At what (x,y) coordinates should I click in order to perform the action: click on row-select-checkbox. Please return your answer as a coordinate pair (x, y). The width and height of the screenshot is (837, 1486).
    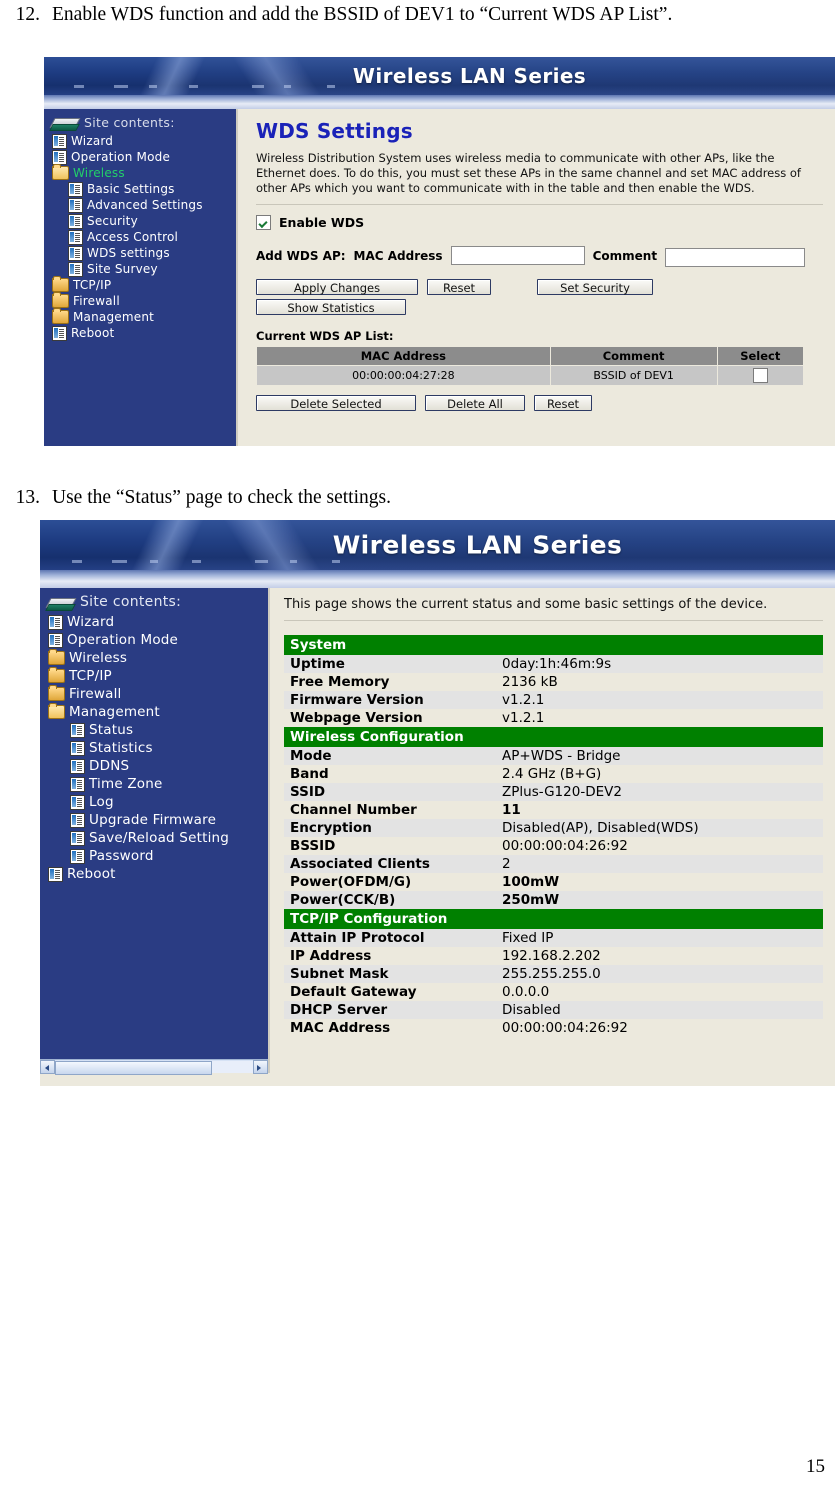
    Looking at the image, I should click on (760, 375).